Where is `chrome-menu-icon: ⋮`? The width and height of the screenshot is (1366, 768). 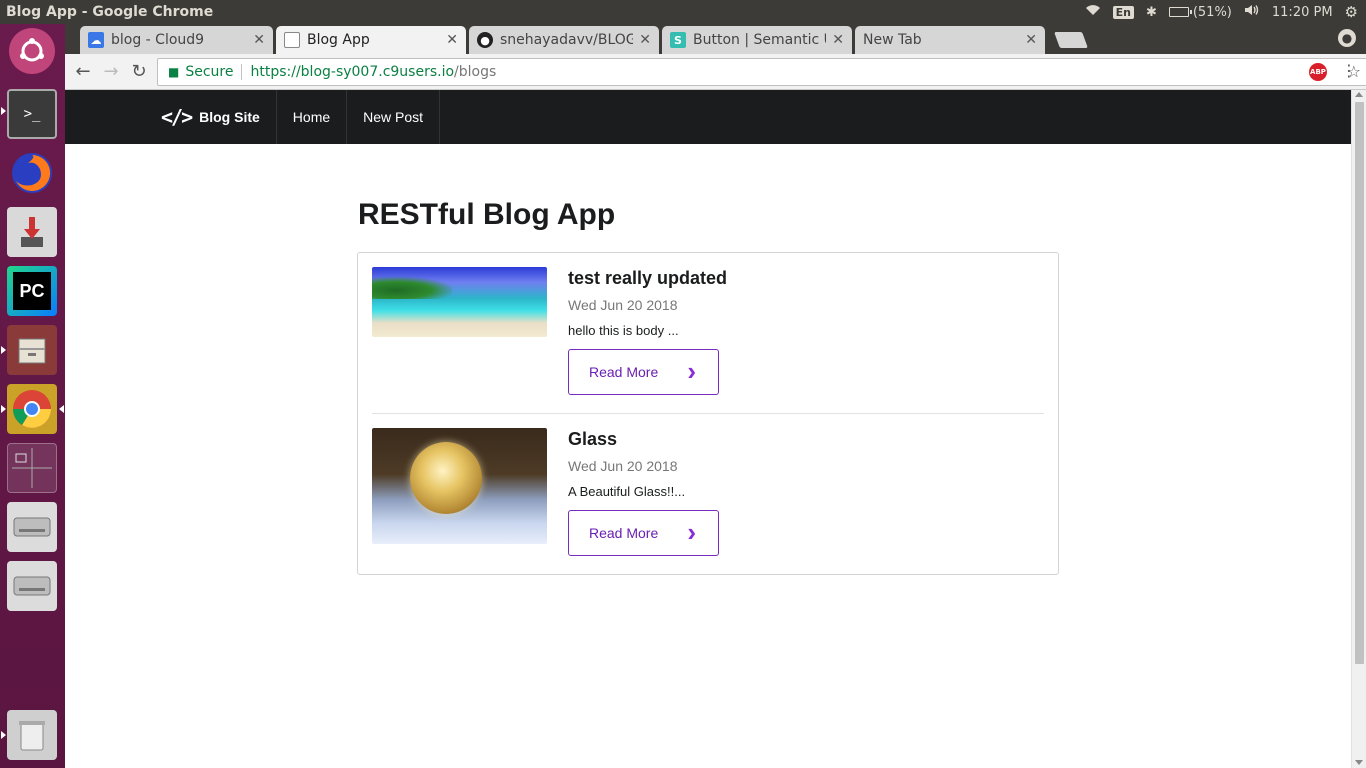
chrome-menu-icon: ⋮ is located at coordinates (1349, 70).